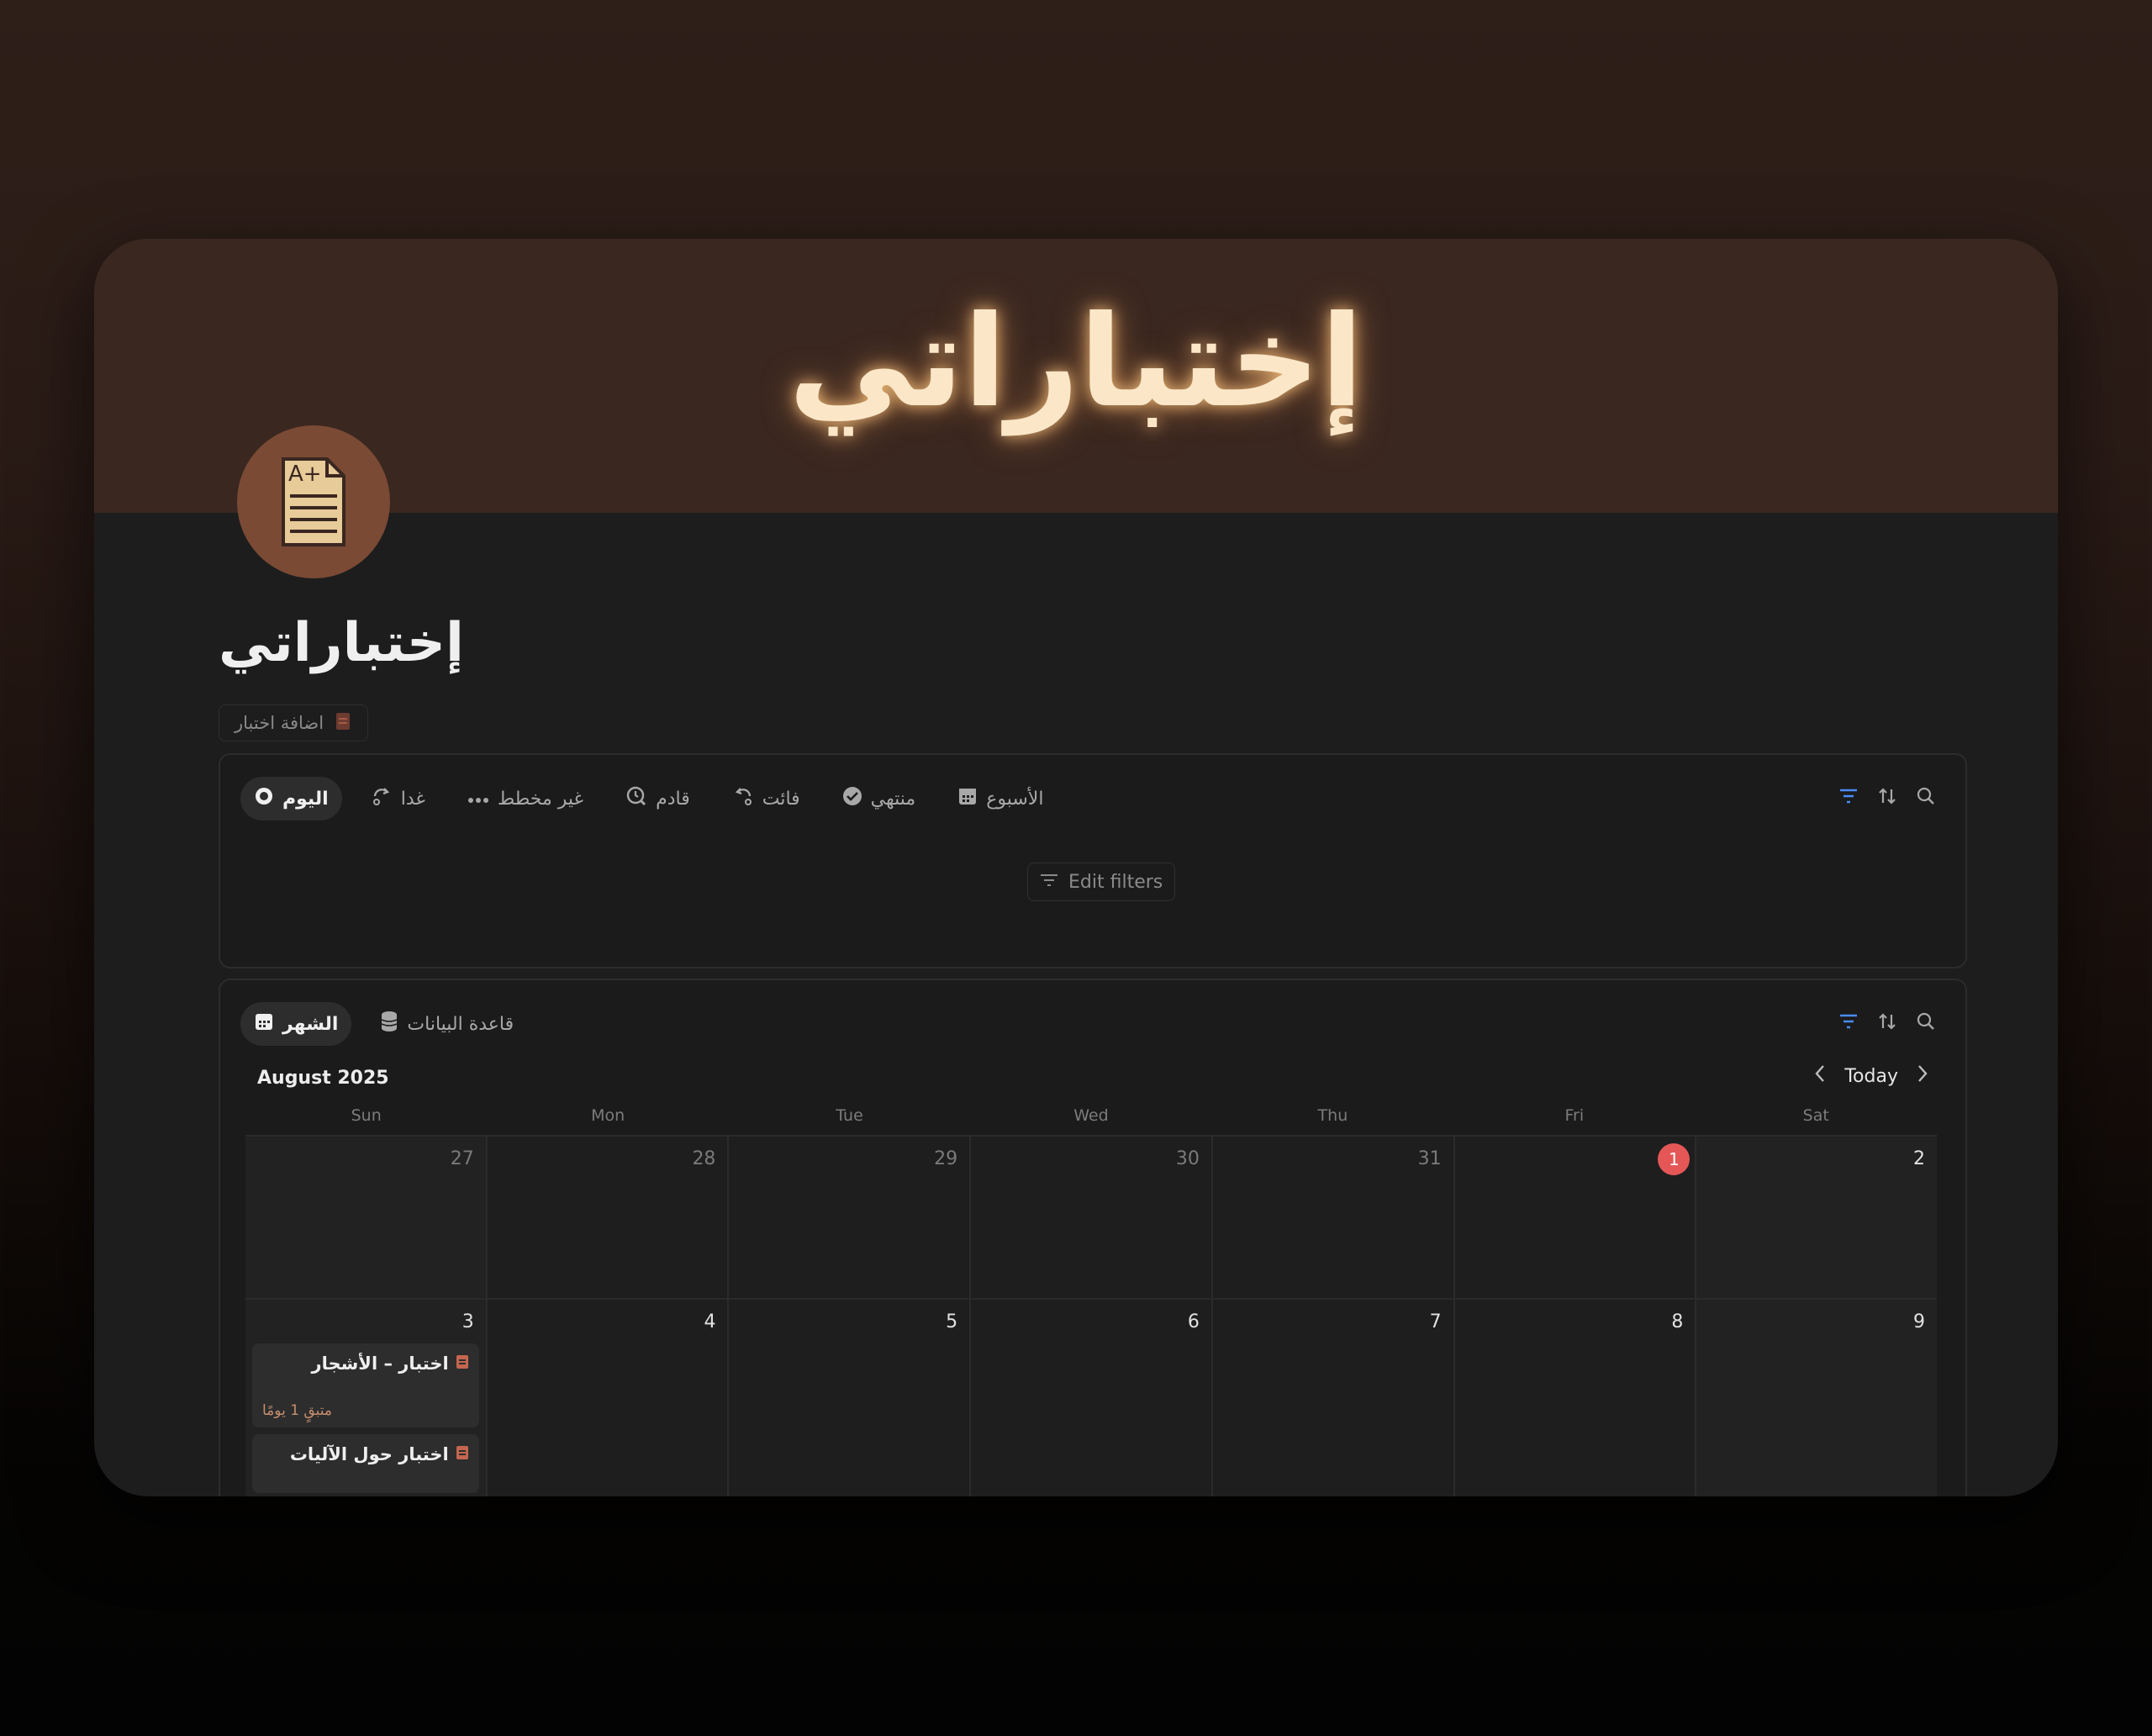  I want to click on calendar-day-cell: 28, so click(606, 1217).